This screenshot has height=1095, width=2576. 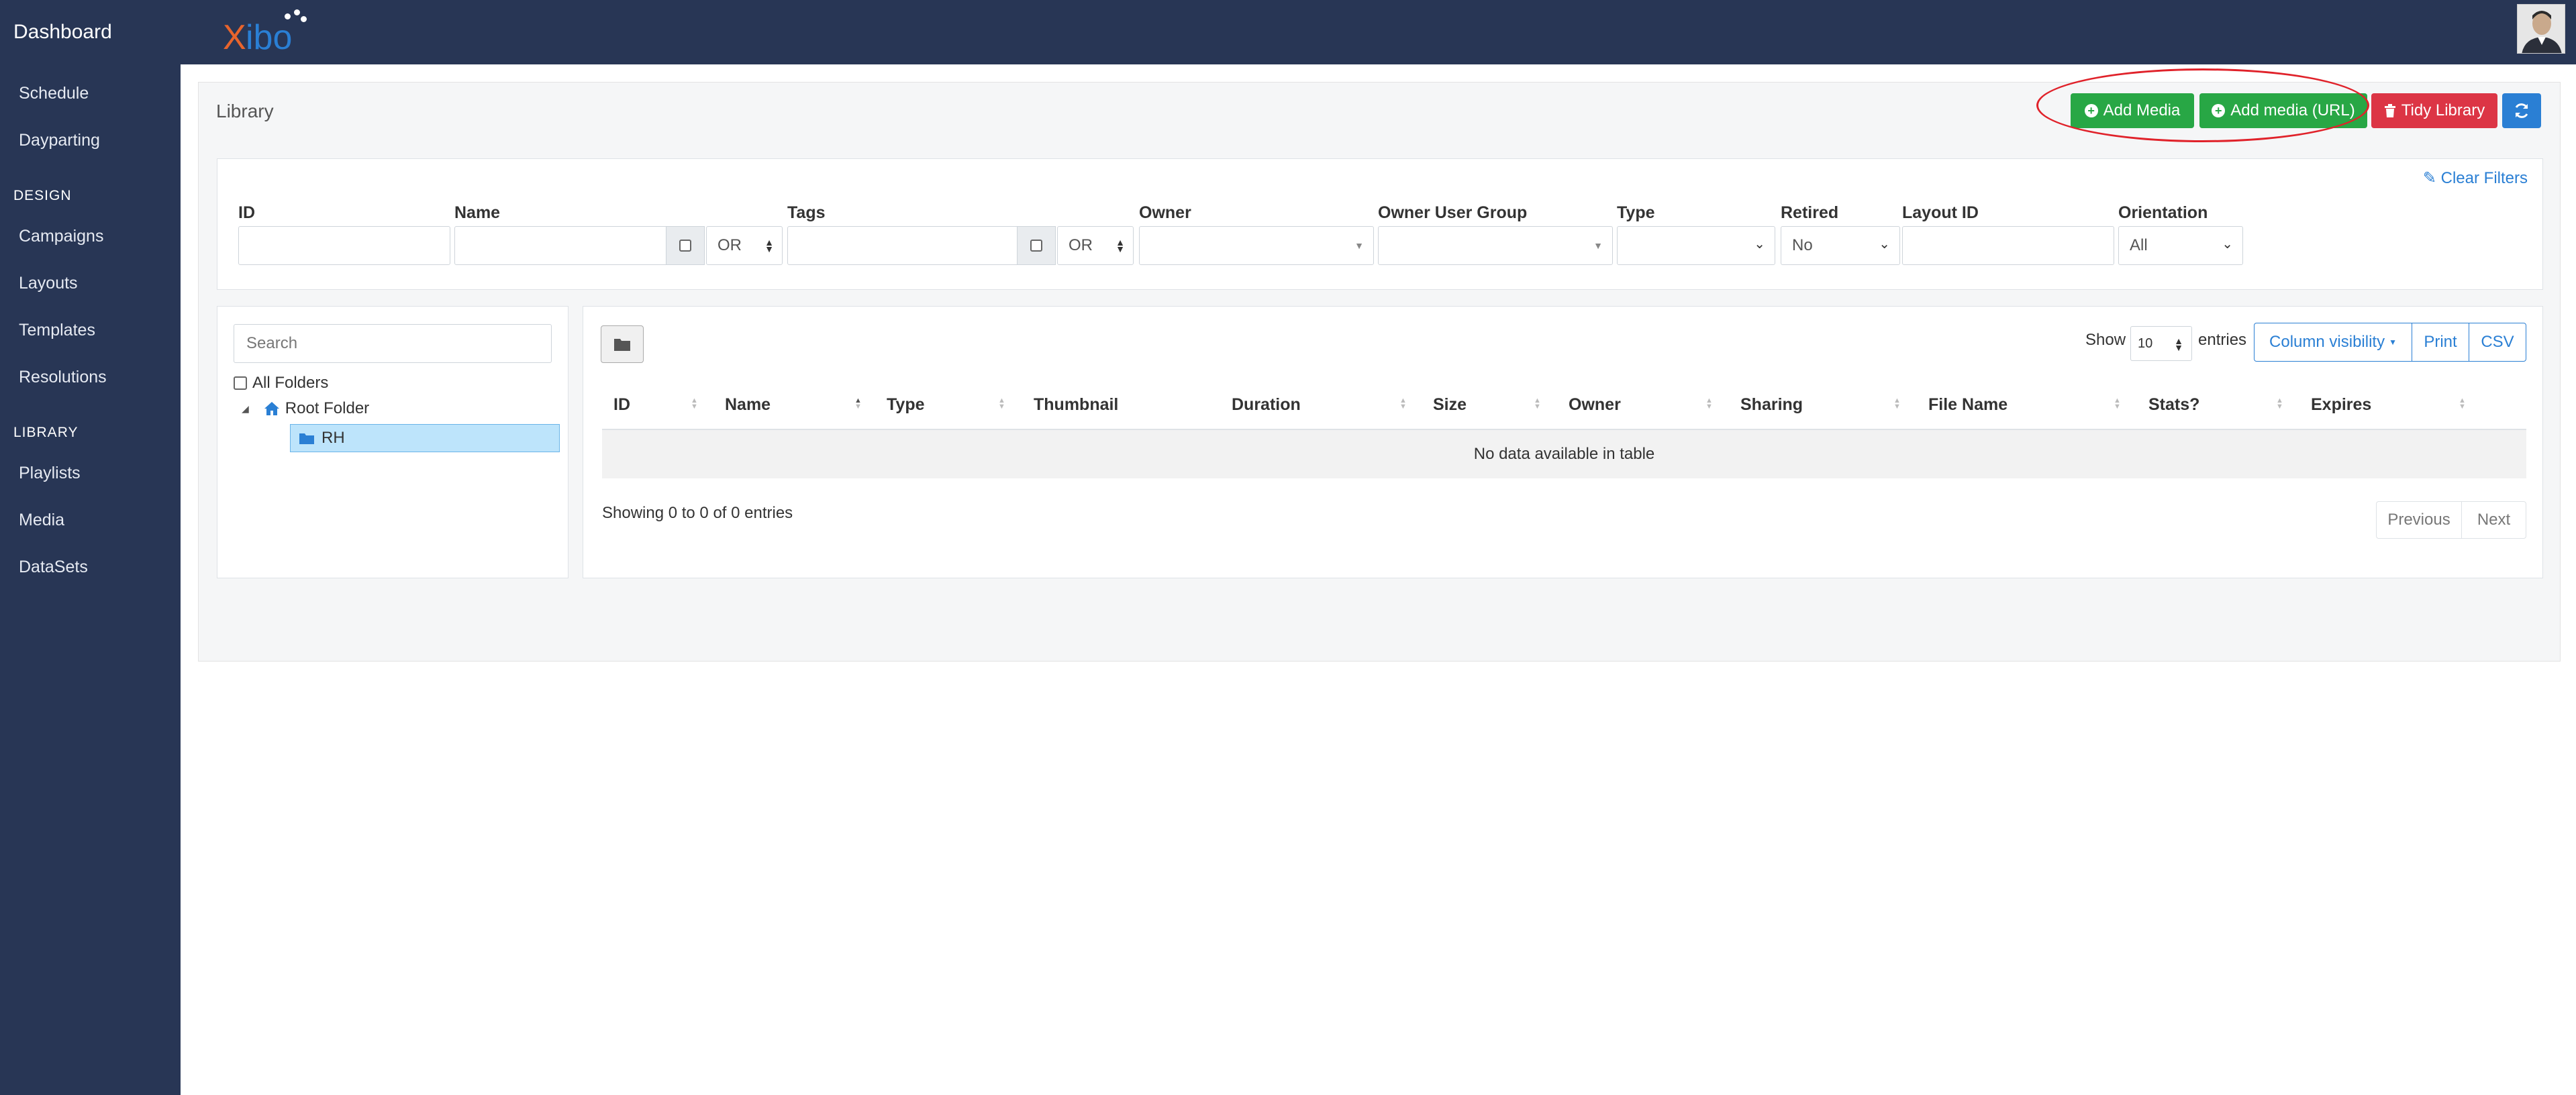 I want to click on retired-filter-select: No ⌄, so click(x=1840, y=245).